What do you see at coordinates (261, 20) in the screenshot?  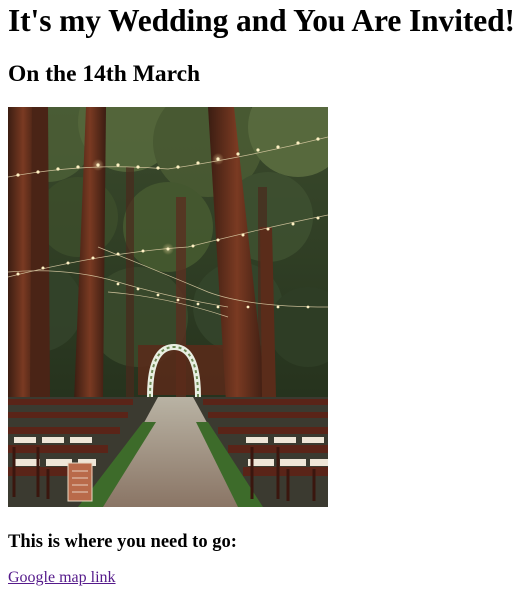 I see `page-title: It's my Wedding and You Are Invited!` at bounding box center [261, 20].